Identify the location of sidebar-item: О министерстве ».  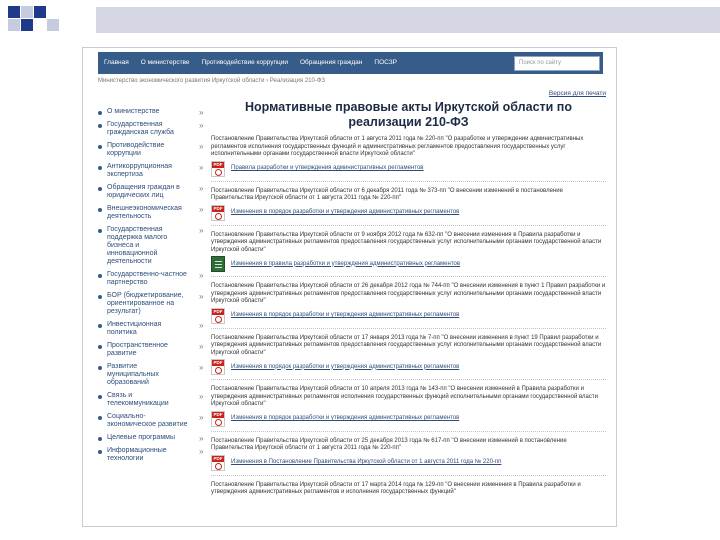
(153, 112).